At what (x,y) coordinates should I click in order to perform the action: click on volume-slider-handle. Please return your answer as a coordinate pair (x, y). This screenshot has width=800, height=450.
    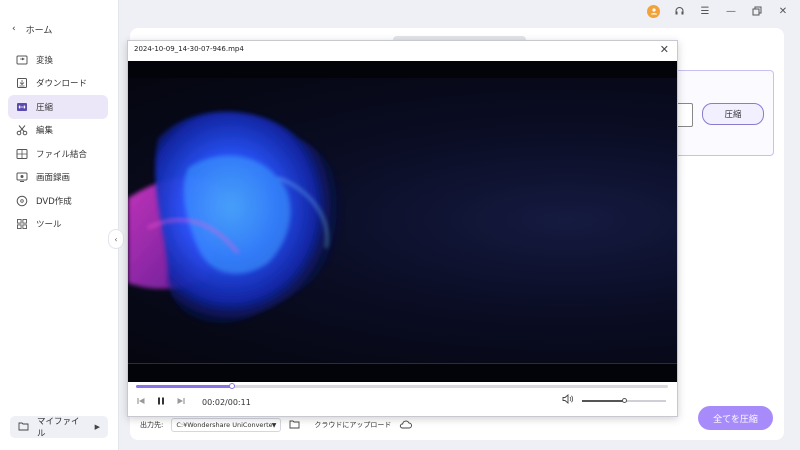
    Looking at the image, I should click on (624, 400).